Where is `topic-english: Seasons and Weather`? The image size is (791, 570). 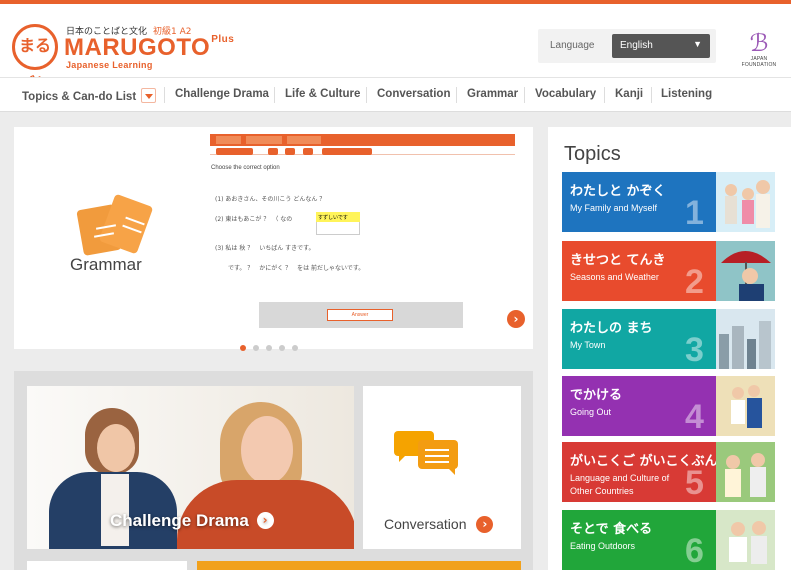 topic-english: Seasons and Weather is located at coordinates (614, 277).